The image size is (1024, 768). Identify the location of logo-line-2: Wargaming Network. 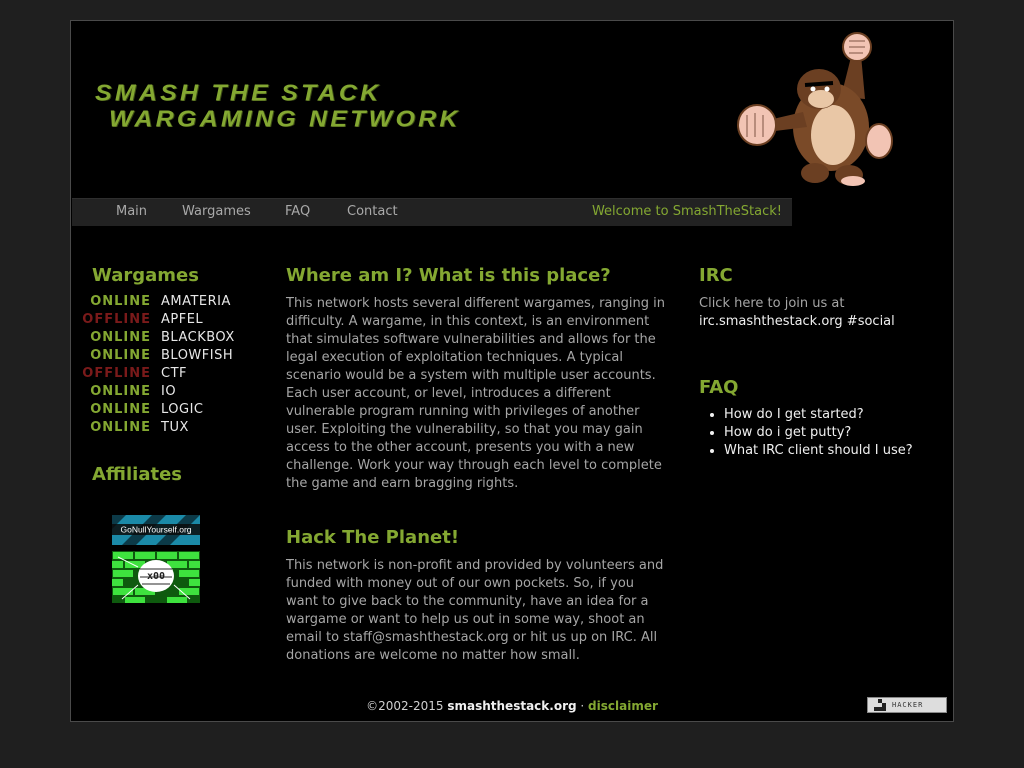
(285, 119).